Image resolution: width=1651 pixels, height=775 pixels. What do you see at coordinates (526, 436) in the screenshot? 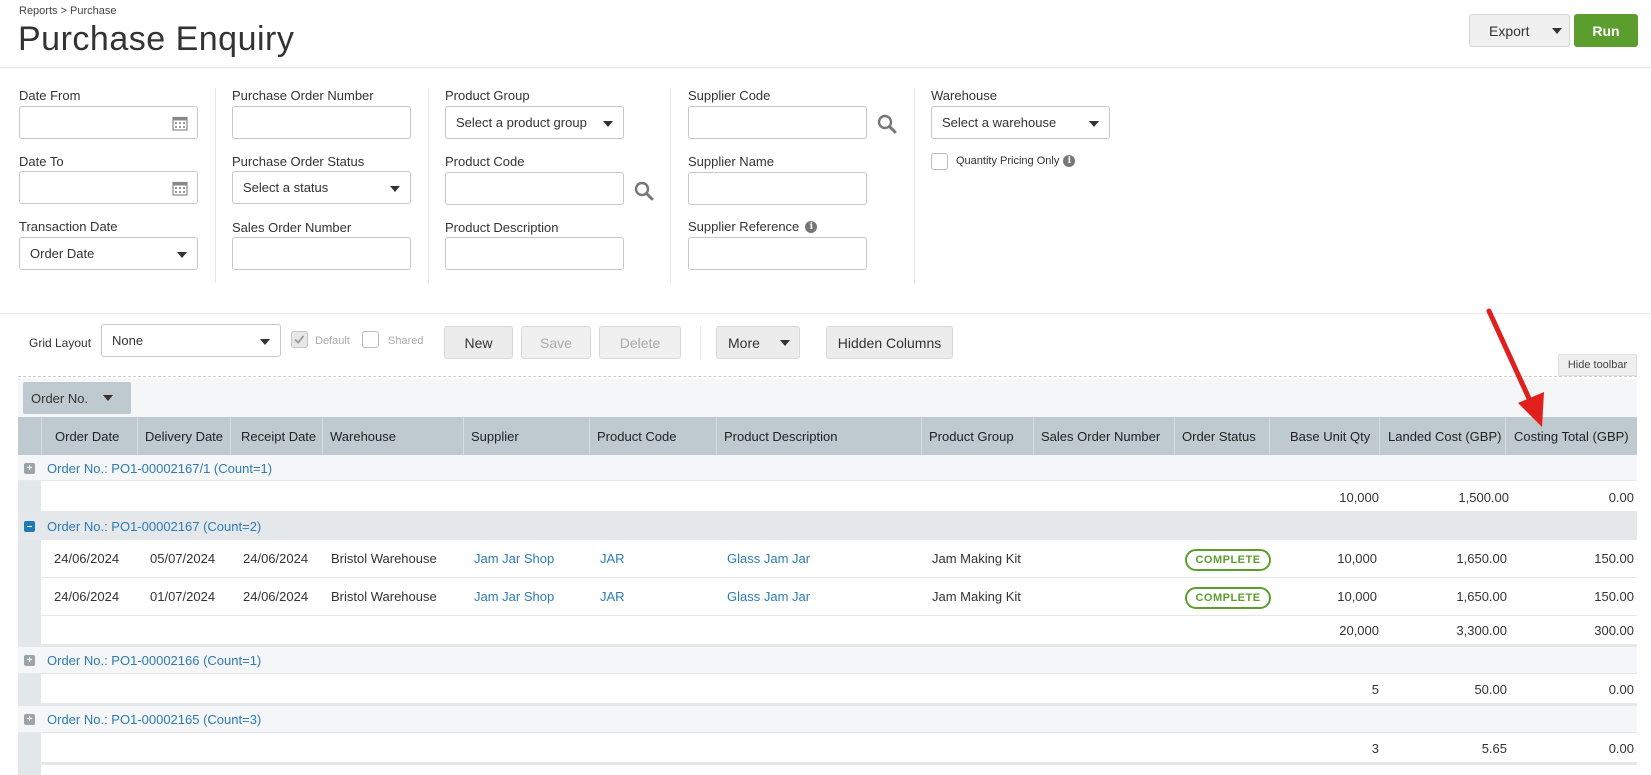
I see `column-header: Supplier` at bounding box center [526, 436].